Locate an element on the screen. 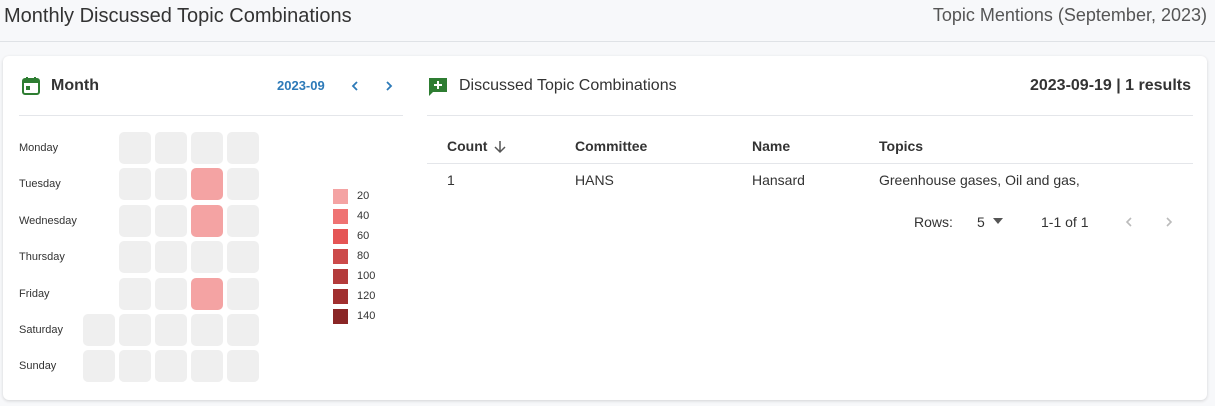 The width and height of the screenshot is (1215, 406). topics-result: 2023-09-19 | 1 results is located at coordinates (1110, 85).